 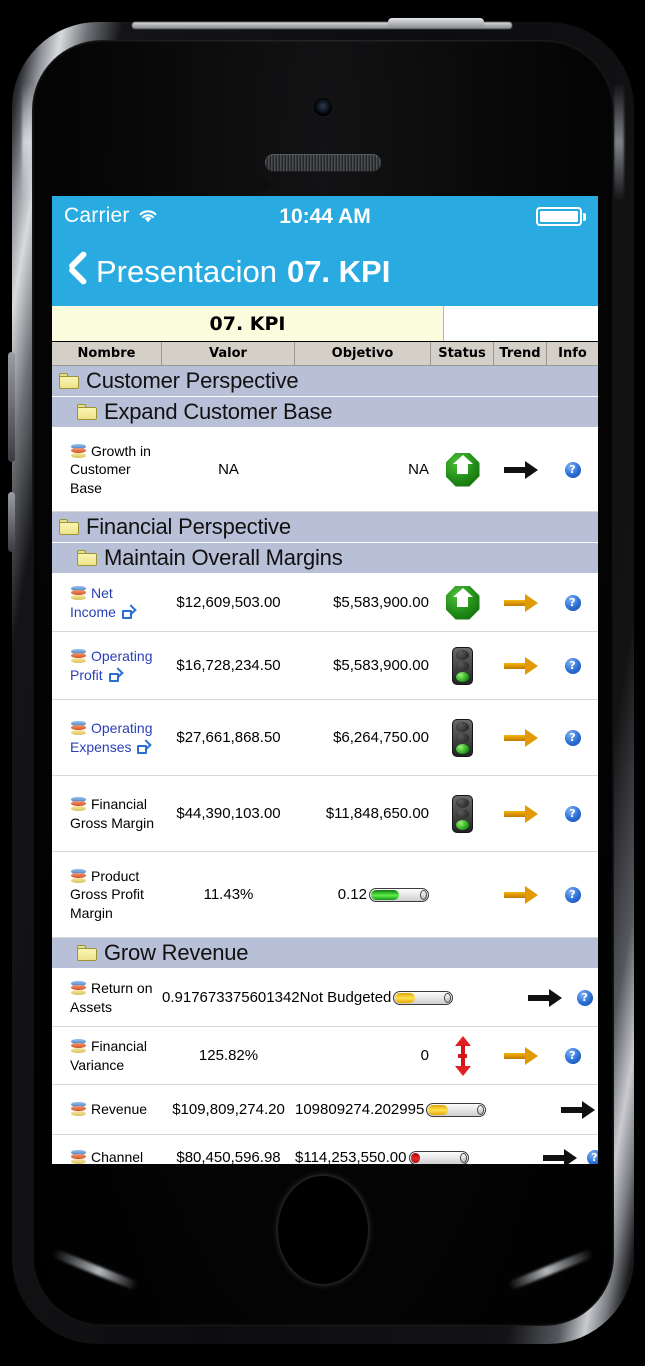 What do you see at coordinates (228, 353) in the screenshot?
I see `column-header-valor: Valor` at bounding box center [228, 353].